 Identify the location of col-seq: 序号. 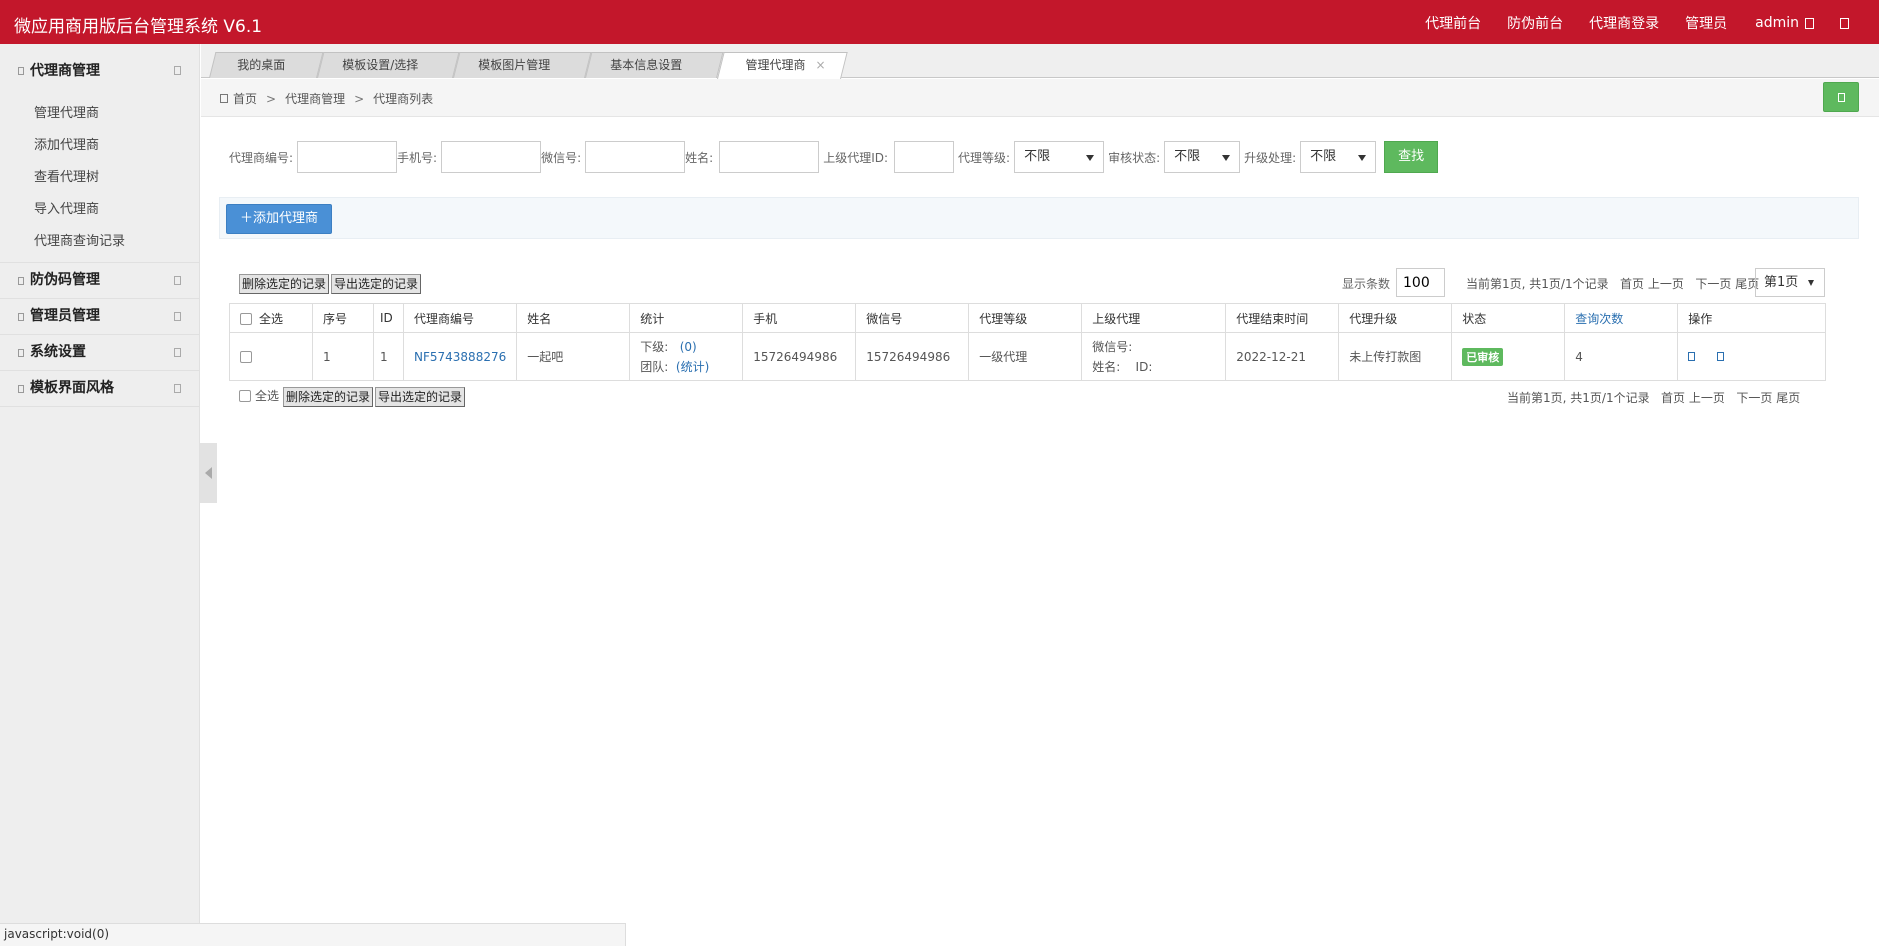
(343, 318).